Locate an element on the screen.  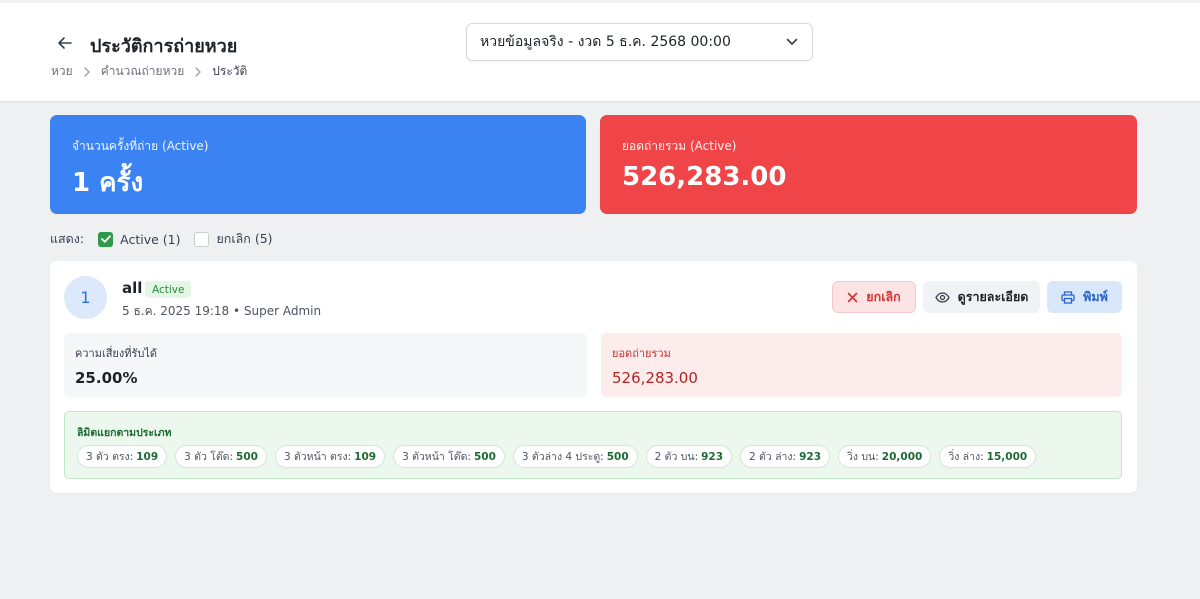
checkbox-unchecked is located at coordinates (202, 239).